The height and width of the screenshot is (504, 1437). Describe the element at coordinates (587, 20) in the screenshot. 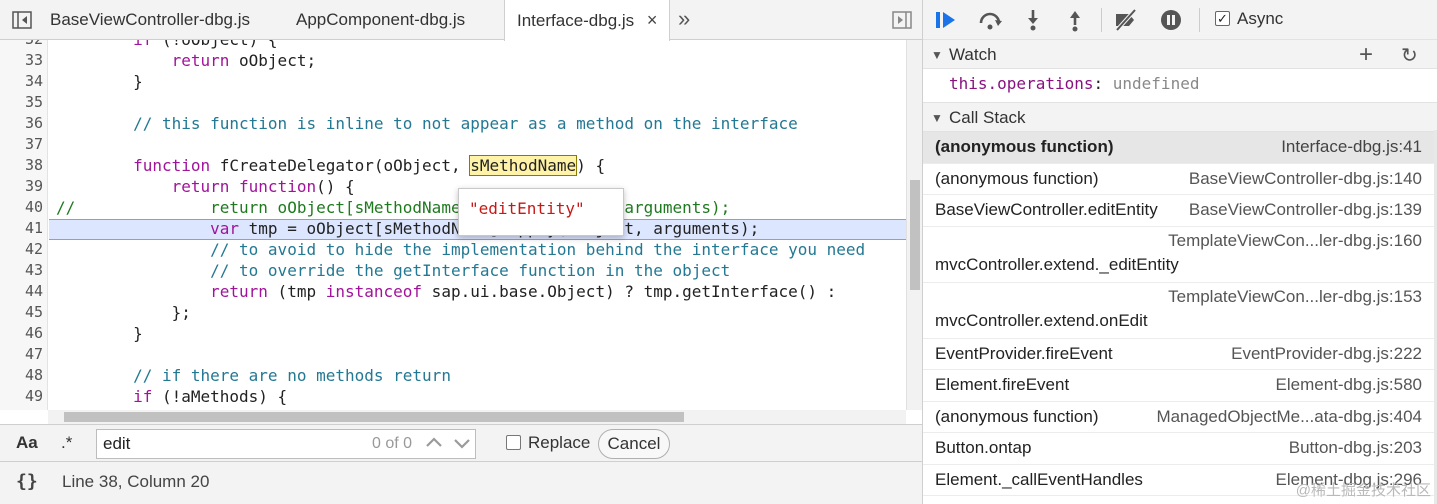

I see `tab-interface: Interface-dbg.js ×` at that location.